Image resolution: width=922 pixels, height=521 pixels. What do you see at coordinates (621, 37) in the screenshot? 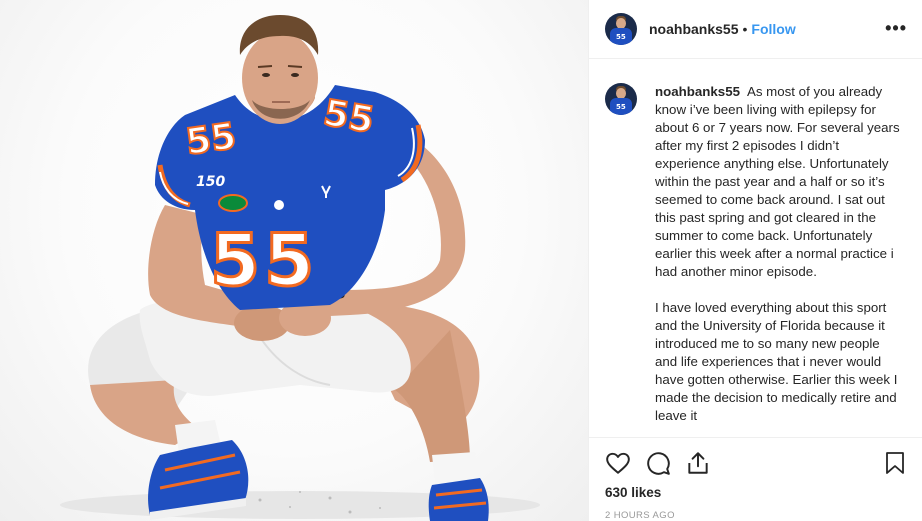
I see `avatar-jersey-number: 55` at bounding box center [621, 37].